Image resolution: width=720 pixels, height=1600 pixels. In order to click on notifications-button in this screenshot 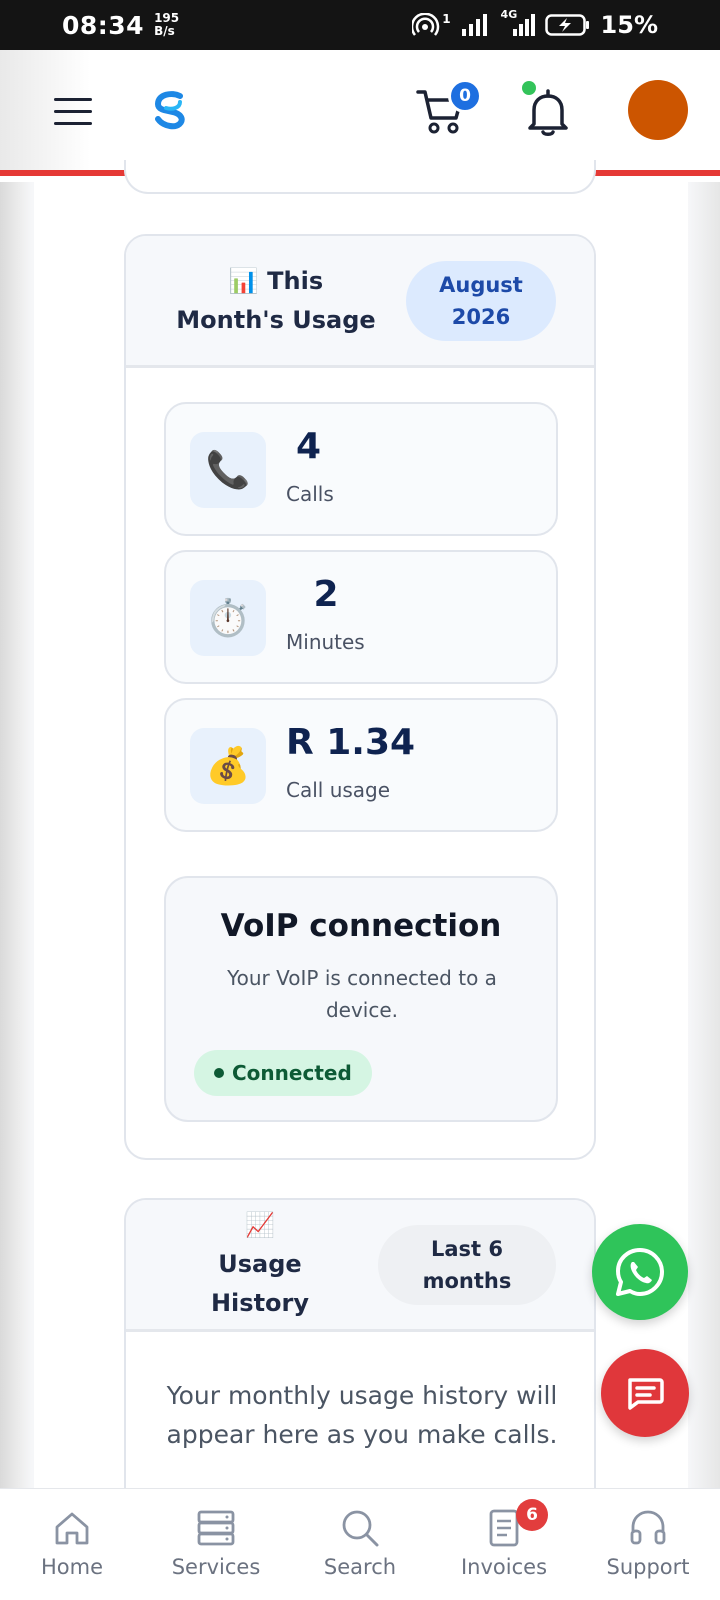, I will do `click(548, 113)`.